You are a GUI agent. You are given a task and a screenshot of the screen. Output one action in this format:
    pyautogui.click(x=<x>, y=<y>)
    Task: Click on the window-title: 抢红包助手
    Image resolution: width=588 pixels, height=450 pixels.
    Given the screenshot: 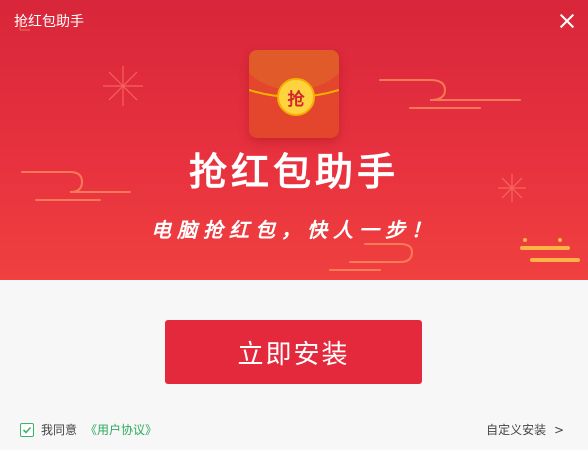 What is the action you would take?
    pyautogui.click(x=49, y=22)
    